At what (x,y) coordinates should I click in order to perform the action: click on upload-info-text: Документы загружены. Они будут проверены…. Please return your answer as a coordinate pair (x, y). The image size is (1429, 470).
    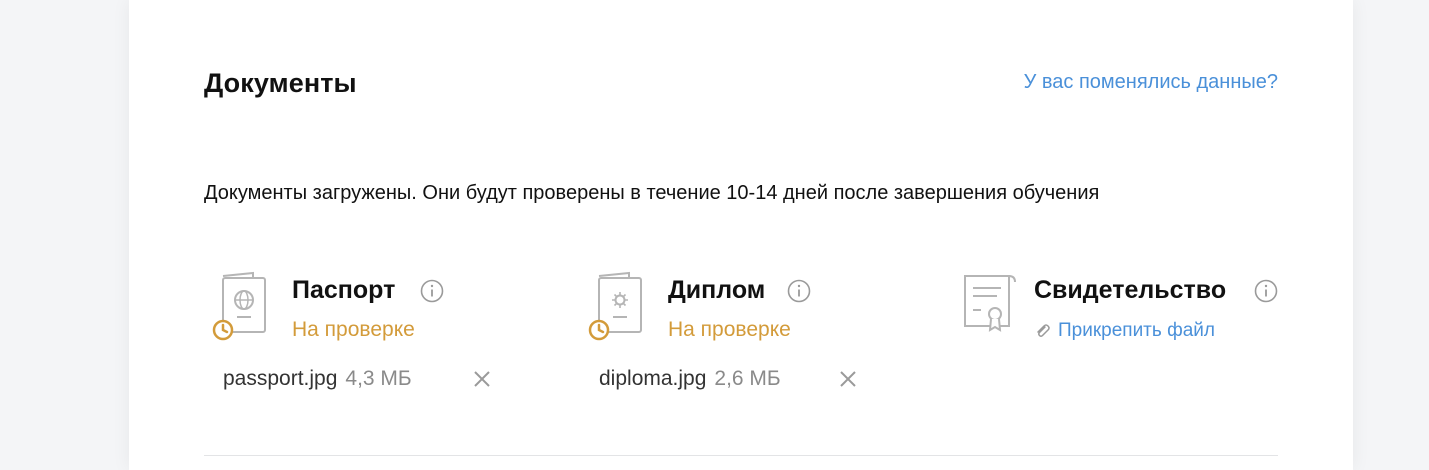
    Looking at the image, I should click on (652, 193).